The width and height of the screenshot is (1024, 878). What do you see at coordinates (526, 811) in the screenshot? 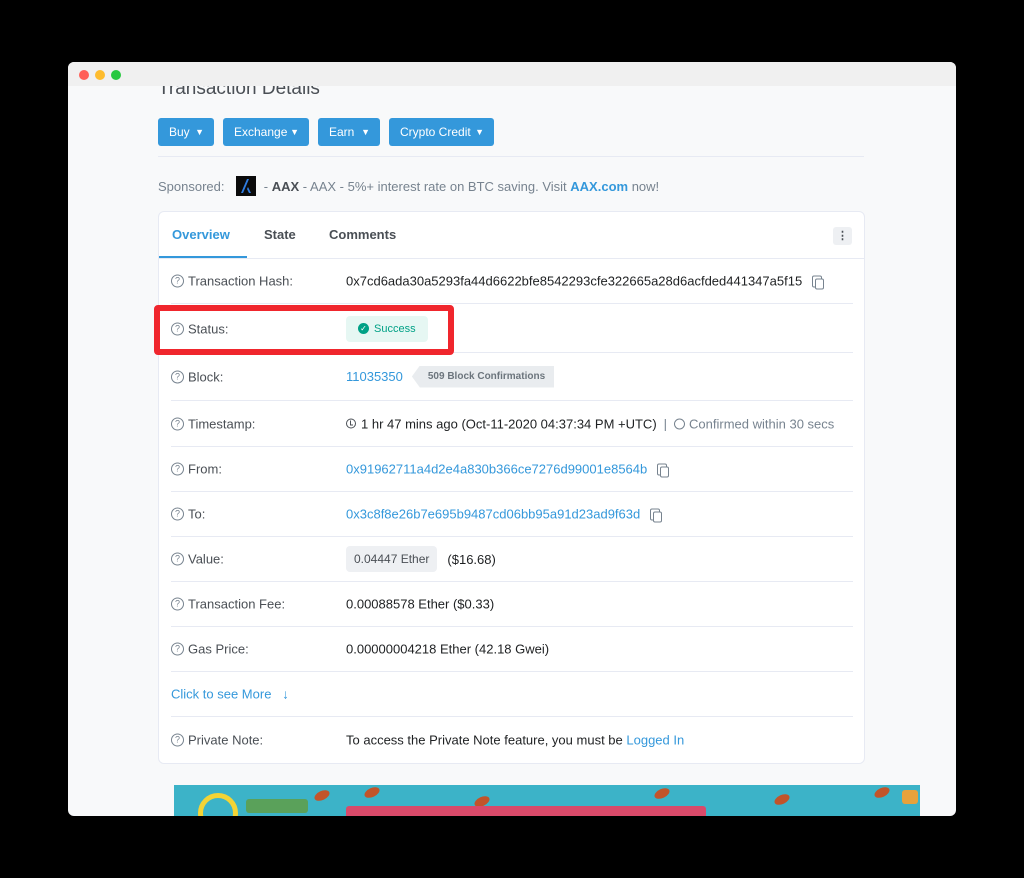
I see `banner-headline-graphic` at bounding box center [526, 811].